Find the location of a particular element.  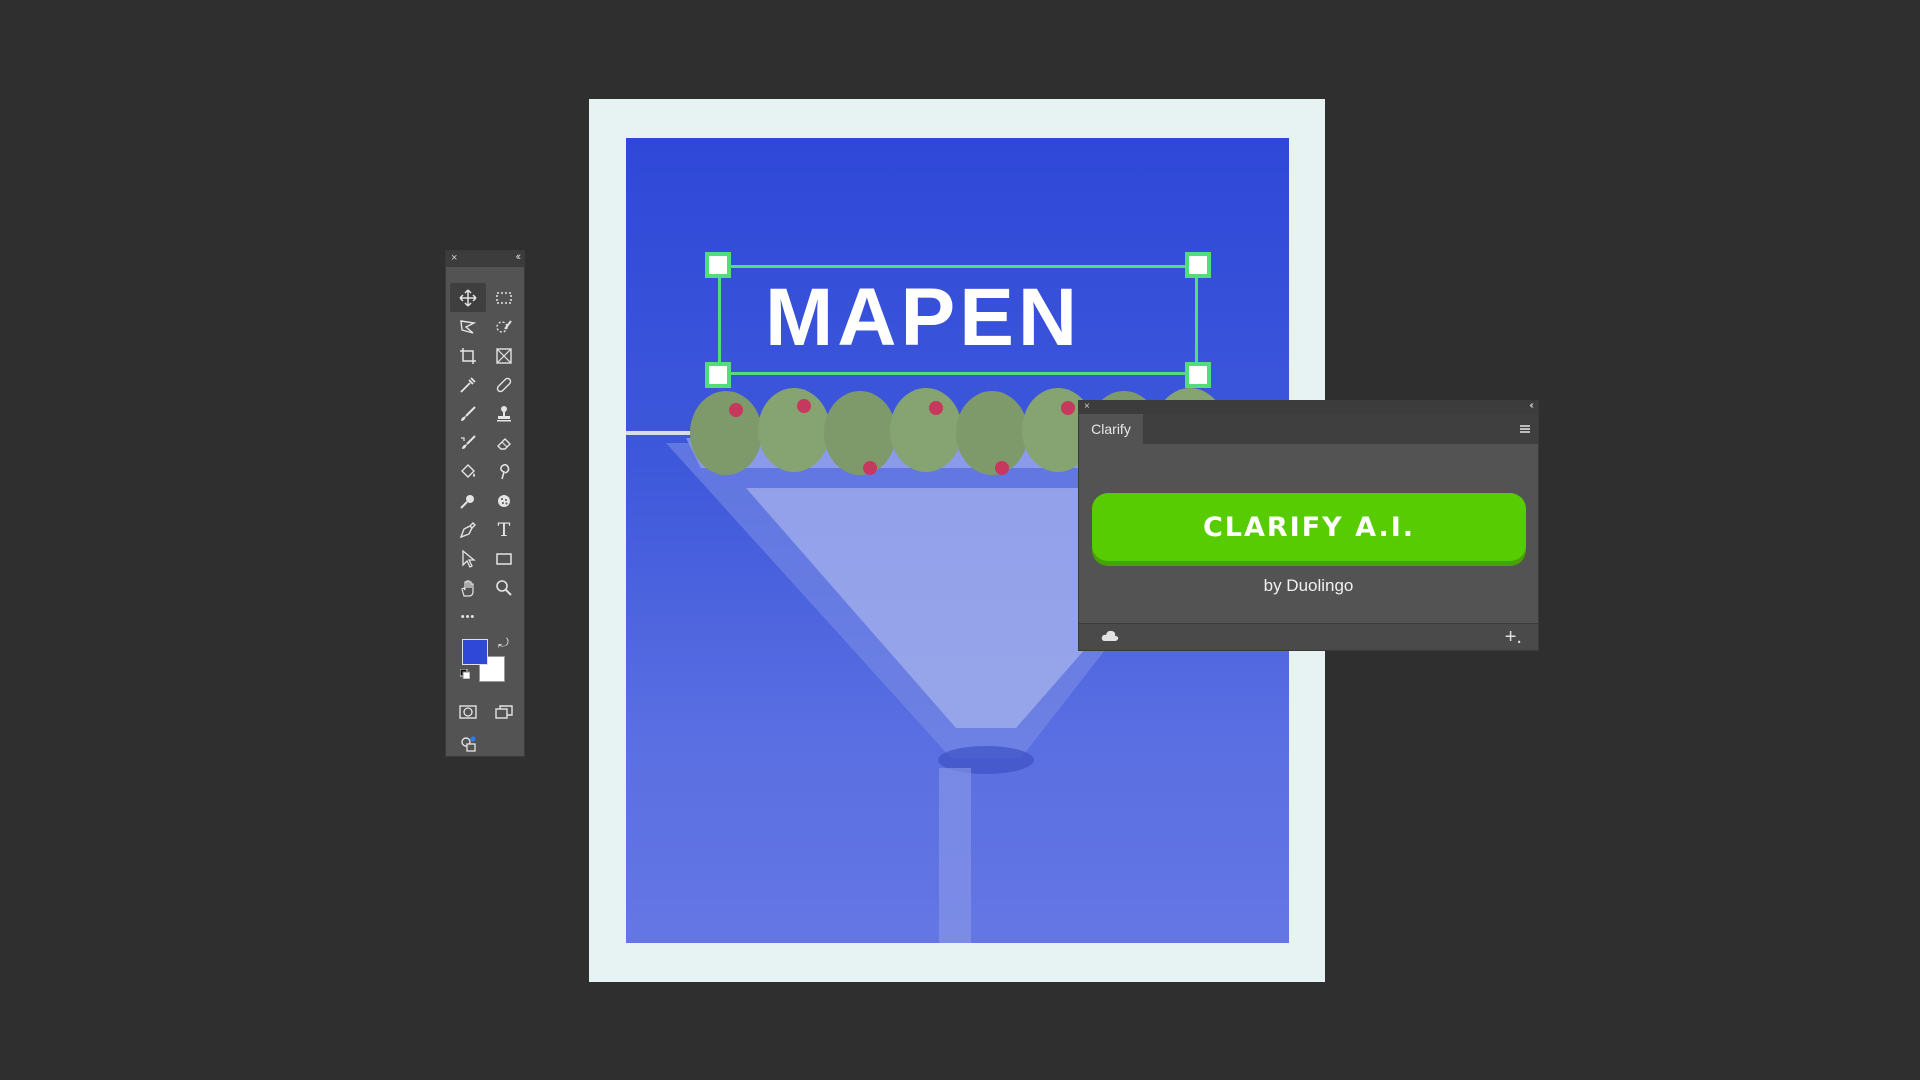

move-icon is located at coordinates (468, 297).